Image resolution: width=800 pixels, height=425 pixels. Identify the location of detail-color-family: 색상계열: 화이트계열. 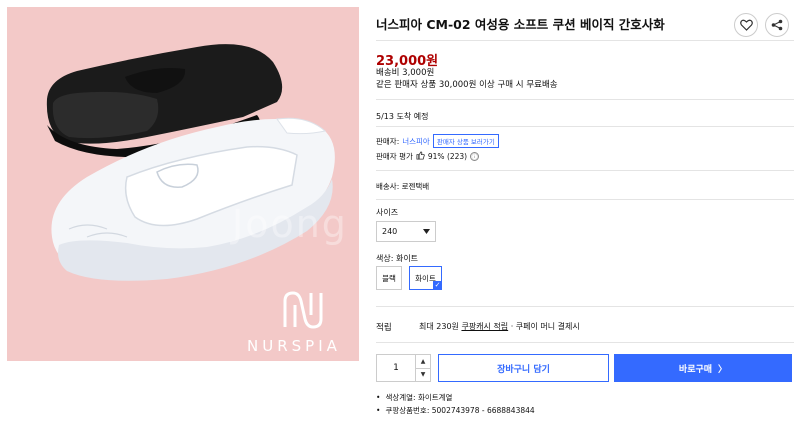
(414, 397).